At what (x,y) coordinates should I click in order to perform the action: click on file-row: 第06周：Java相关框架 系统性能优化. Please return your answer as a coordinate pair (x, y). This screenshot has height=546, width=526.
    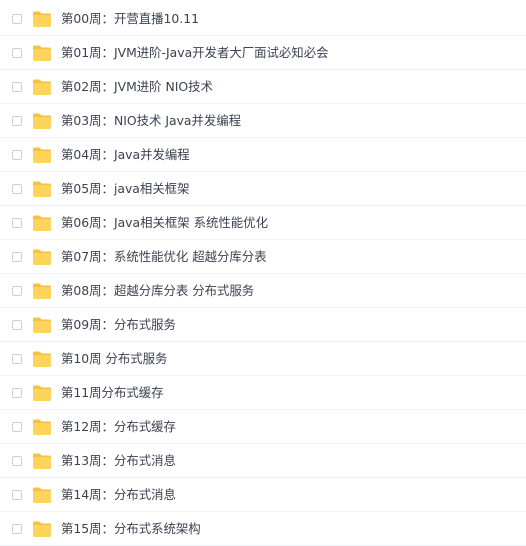
    Looking at the image, I should click on (263, 223).